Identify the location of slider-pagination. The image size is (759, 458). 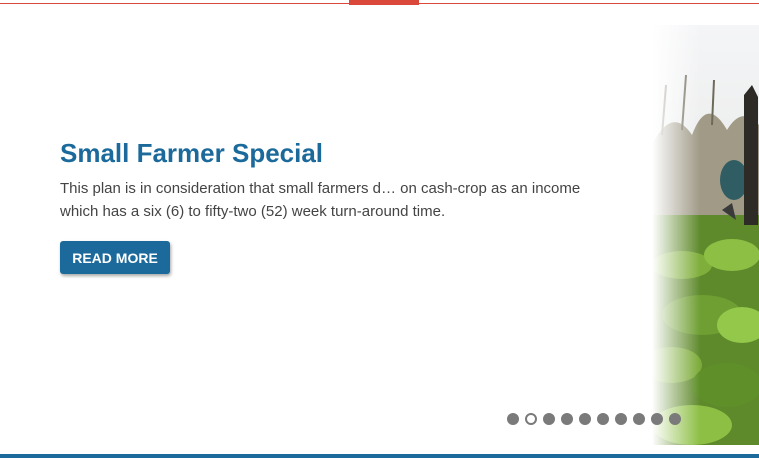
(594, 420).